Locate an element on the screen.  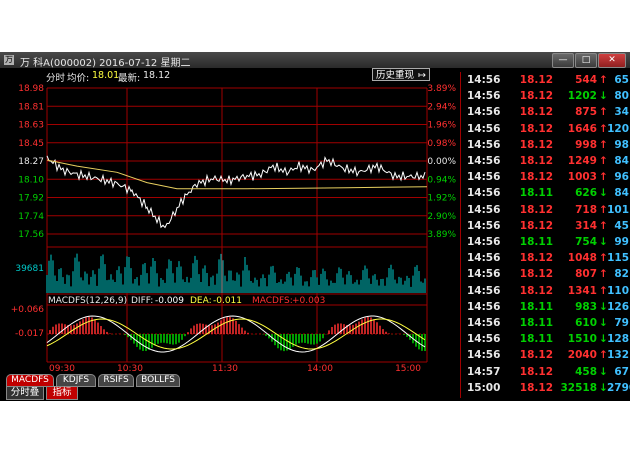
tick-row: 14:56 18.12 2040 ↑ 132 is located at coordinates (545, 355).